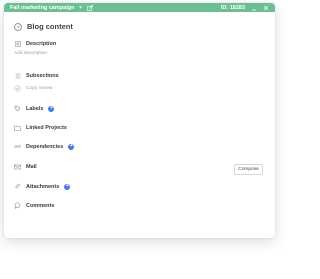  Describe the element at coordinates (17, 166) in the screenshot. I see `mail-icon` at that location.